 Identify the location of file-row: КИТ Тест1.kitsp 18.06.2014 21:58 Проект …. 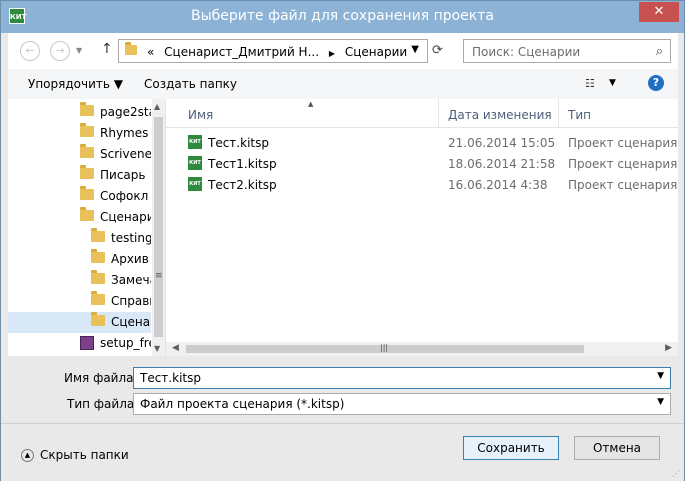
(422, 163).